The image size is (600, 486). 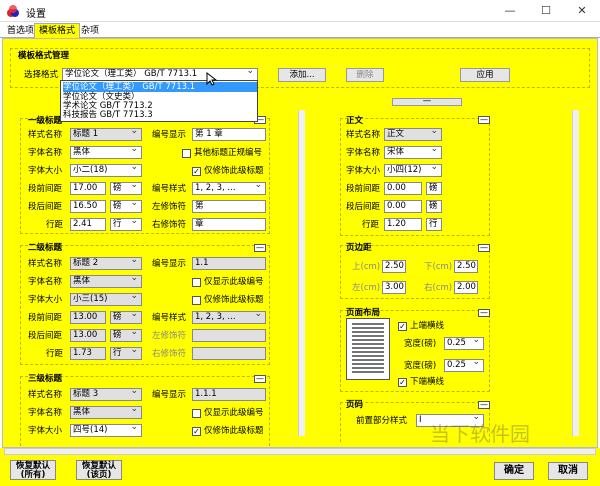 What do you see at coordinates (229, 353) in the screenshot?
I see `level2-right-input` at bounding box center [229, 353].